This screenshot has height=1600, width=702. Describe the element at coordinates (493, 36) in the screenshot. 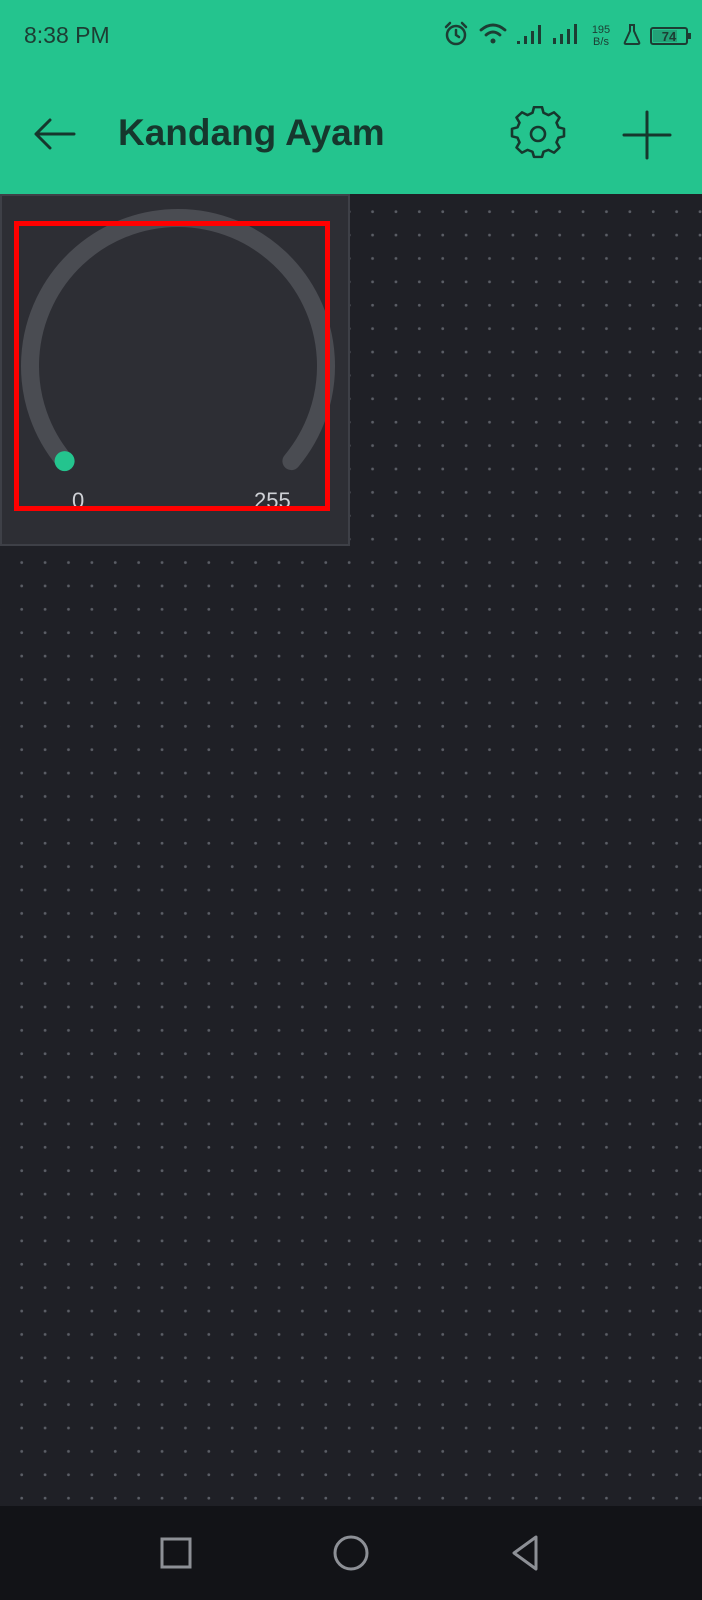

I see `wifi-icon` at that location.